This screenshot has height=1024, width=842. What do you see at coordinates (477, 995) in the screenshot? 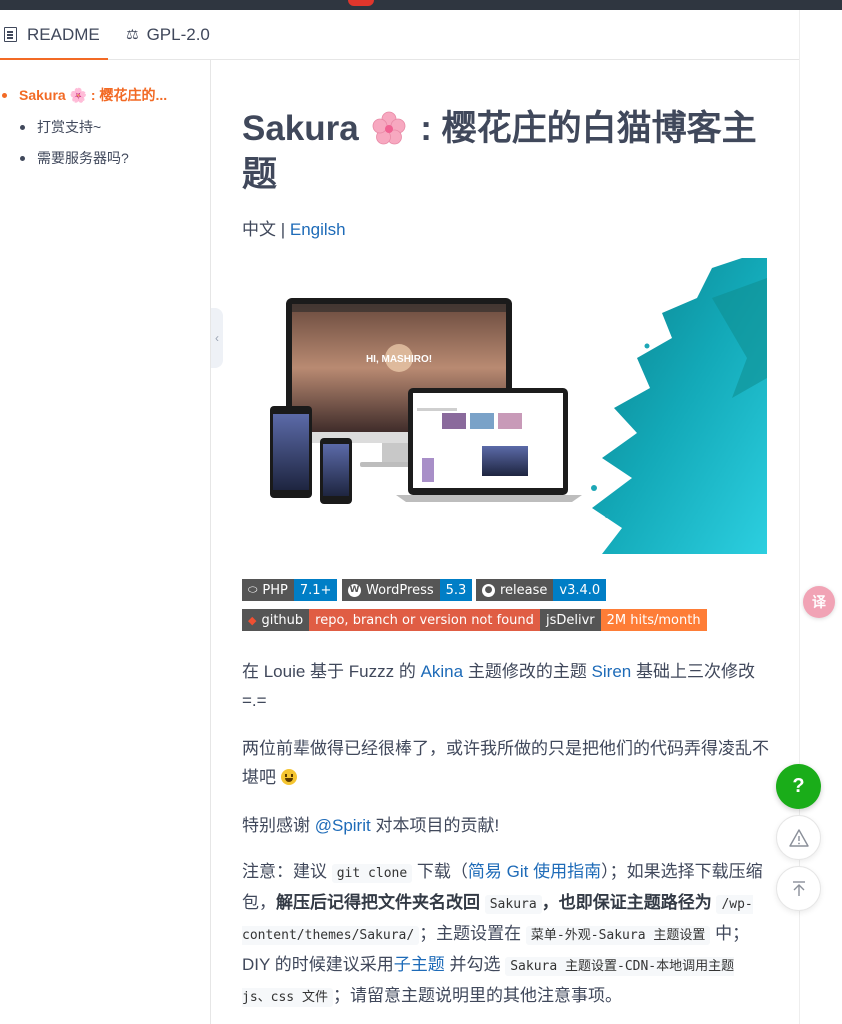
I see `p4-text-7: ；请留意主题说明里的其他注意事项。` at bounding box center [477, 995].